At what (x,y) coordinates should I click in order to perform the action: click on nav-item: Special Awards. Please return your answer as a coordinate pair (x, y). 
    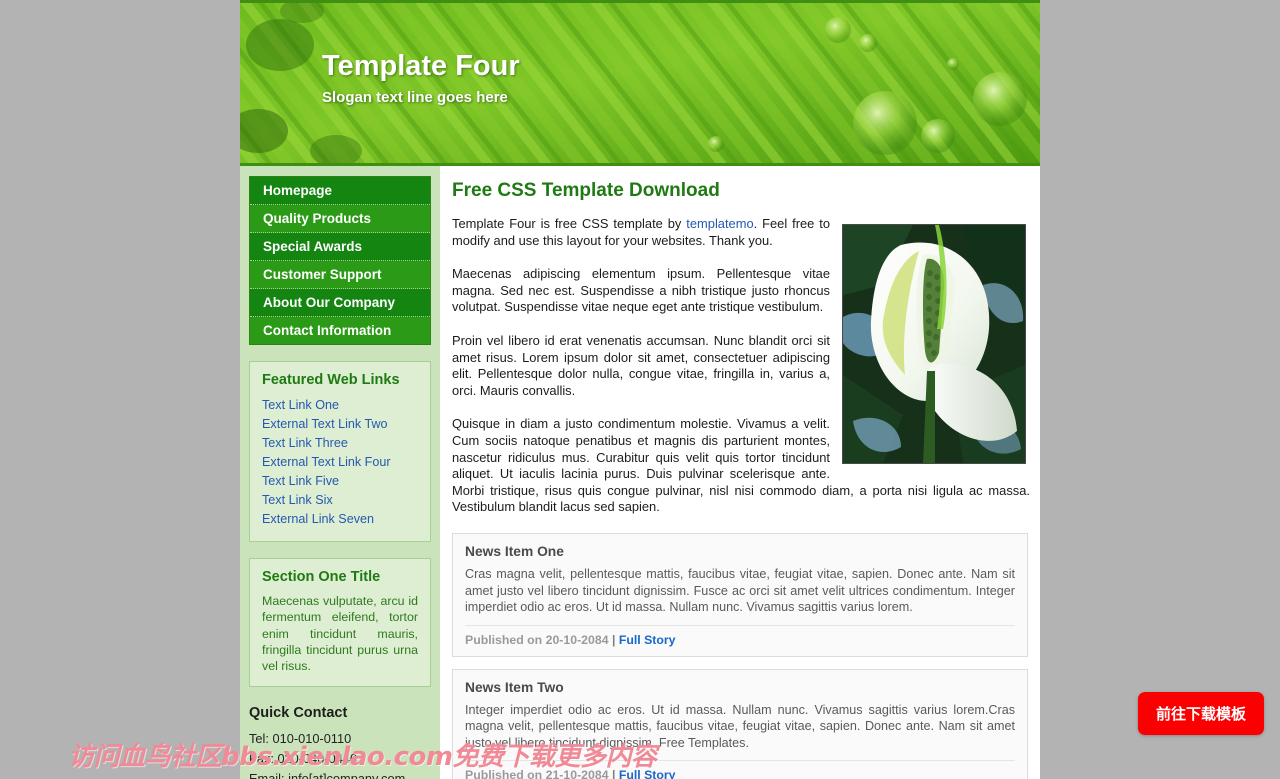
    Looking at the image, I should click on (340, 247).